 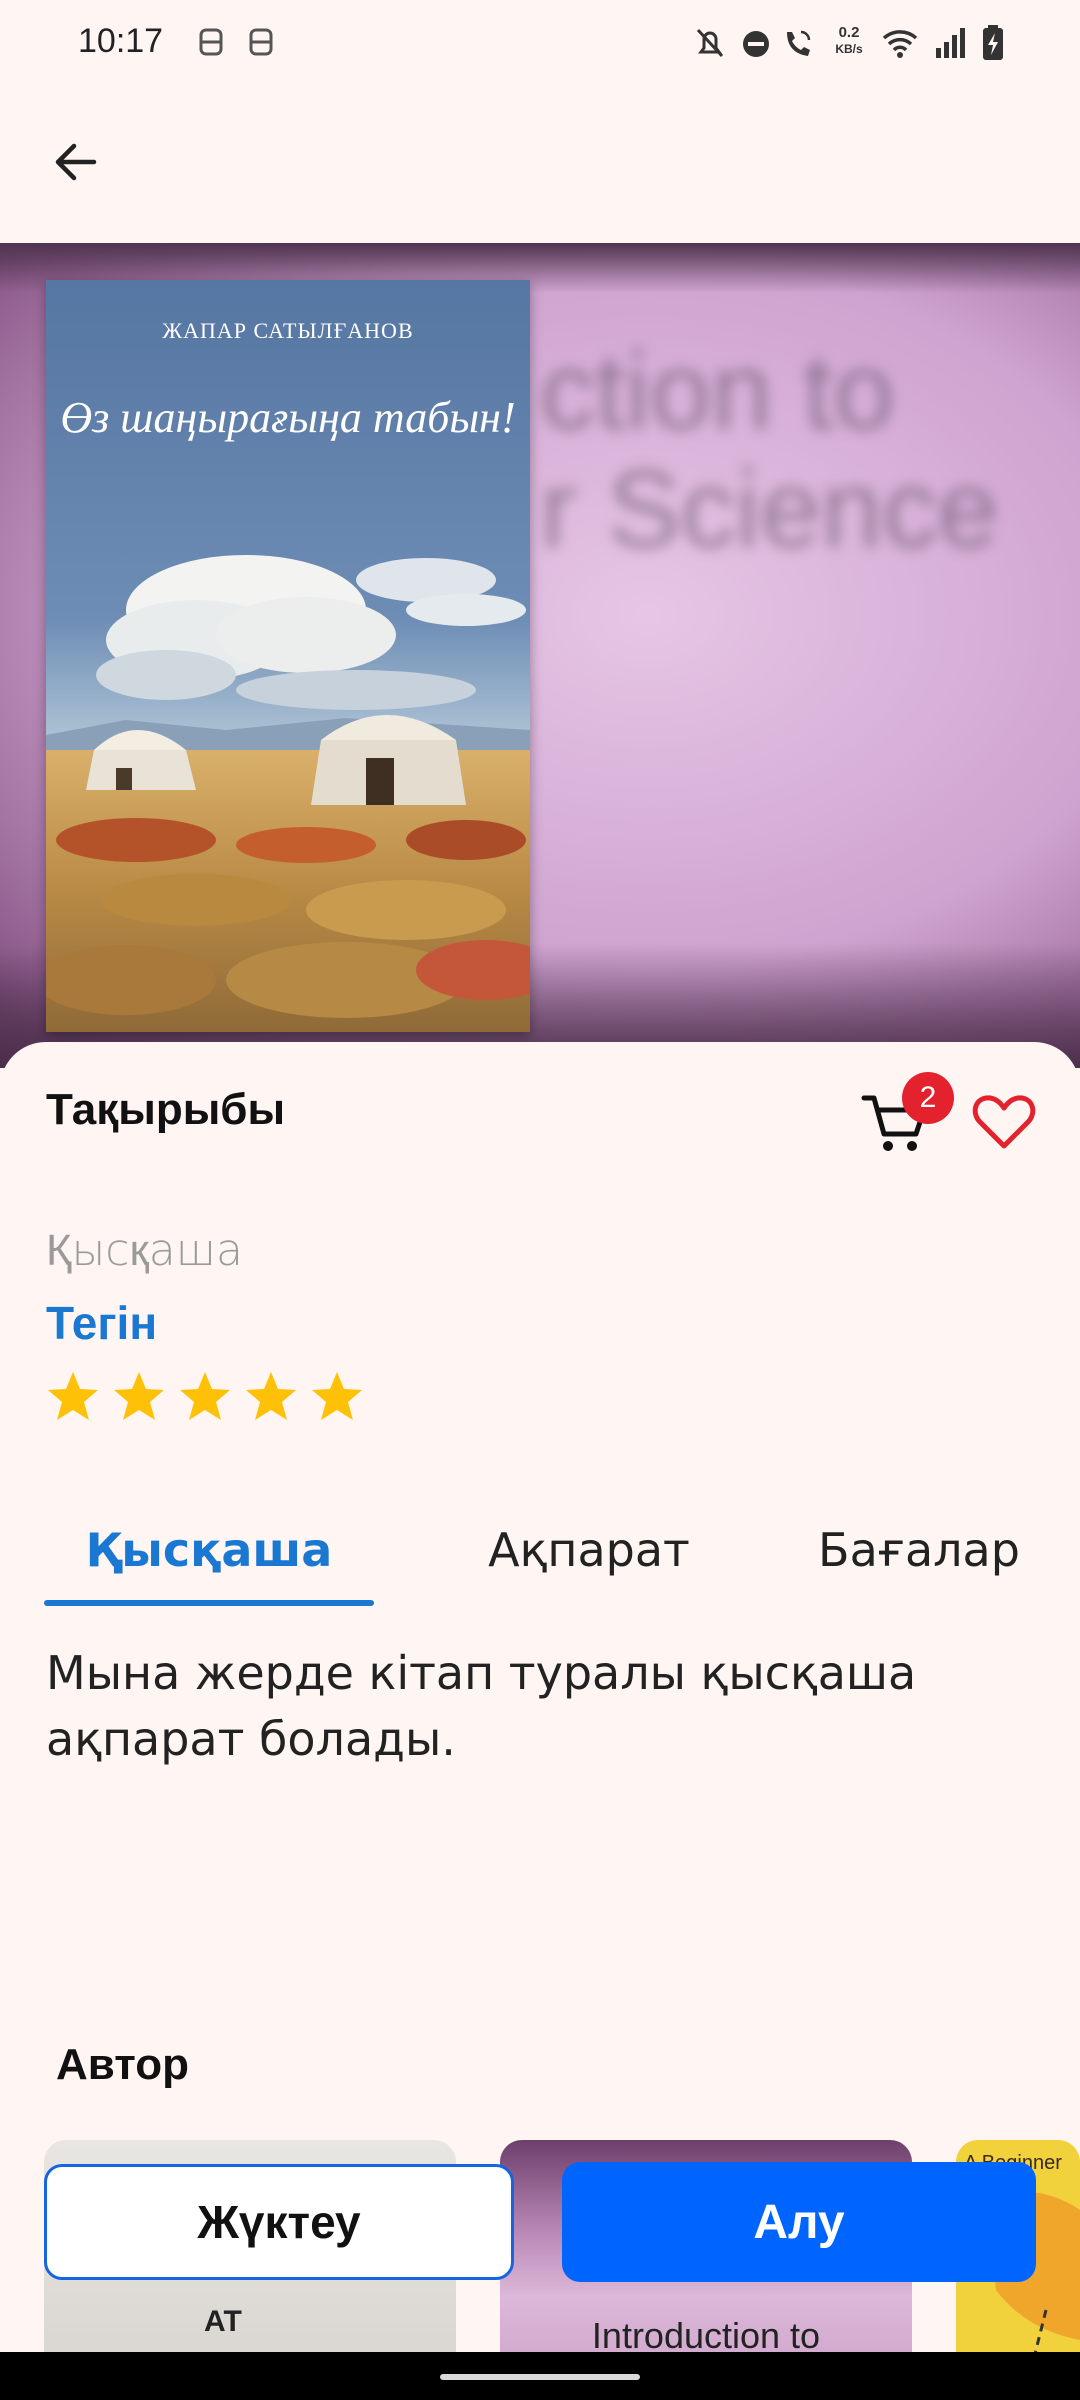 What do you see at coordinates (122, 2064) in the screenshot?
I see `author-section-title: Автор` at bounding box center [122, 2064].